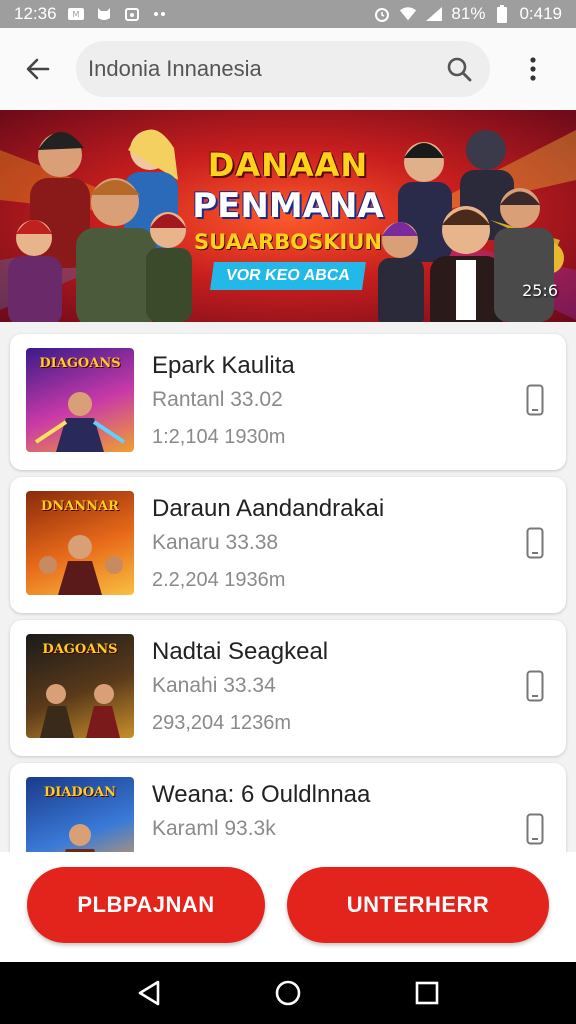  I want to click on thumbnail-label: DAGOANS, so click(80, 649).